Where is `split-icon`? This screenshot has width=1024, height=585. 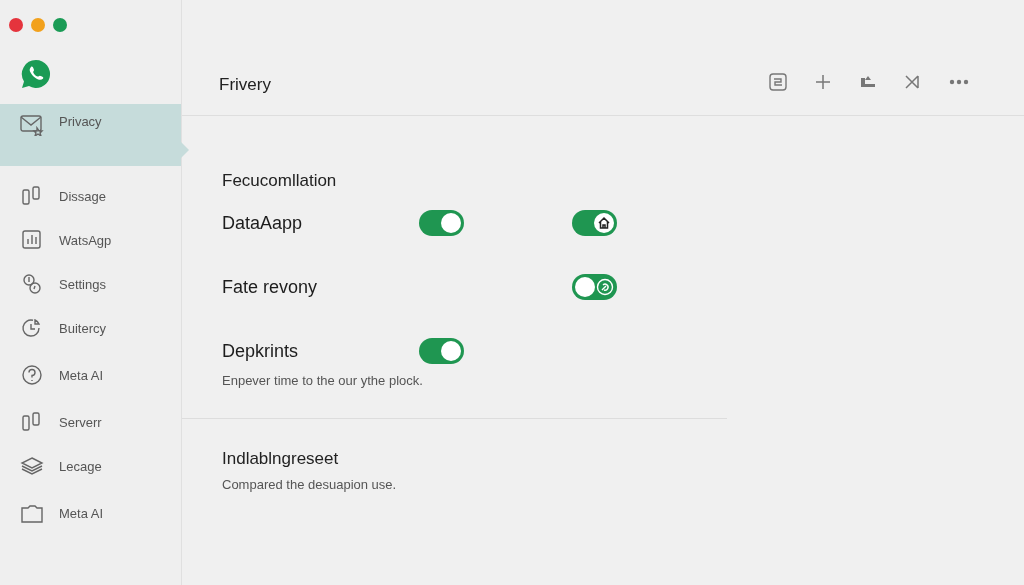
split-icon is located at coordinates (913, 82).